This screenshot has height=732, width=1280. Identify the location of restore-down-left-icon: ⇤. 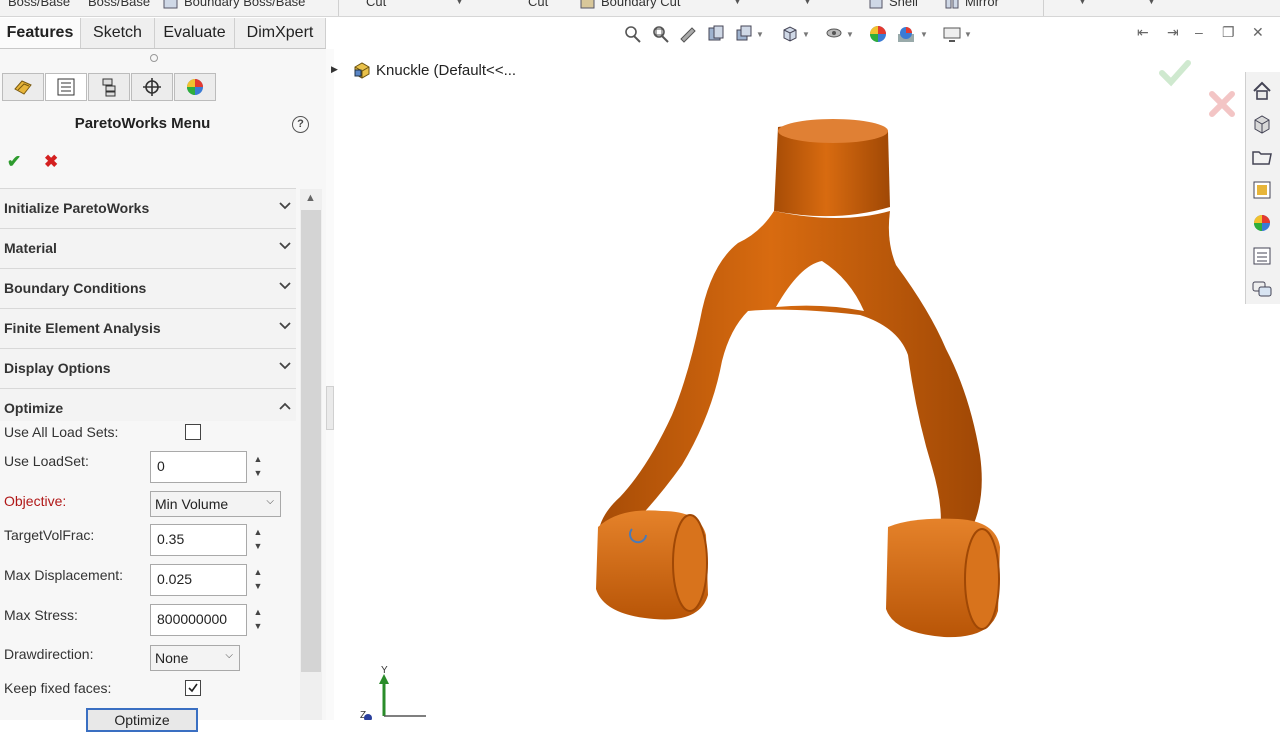
(1143, 32).